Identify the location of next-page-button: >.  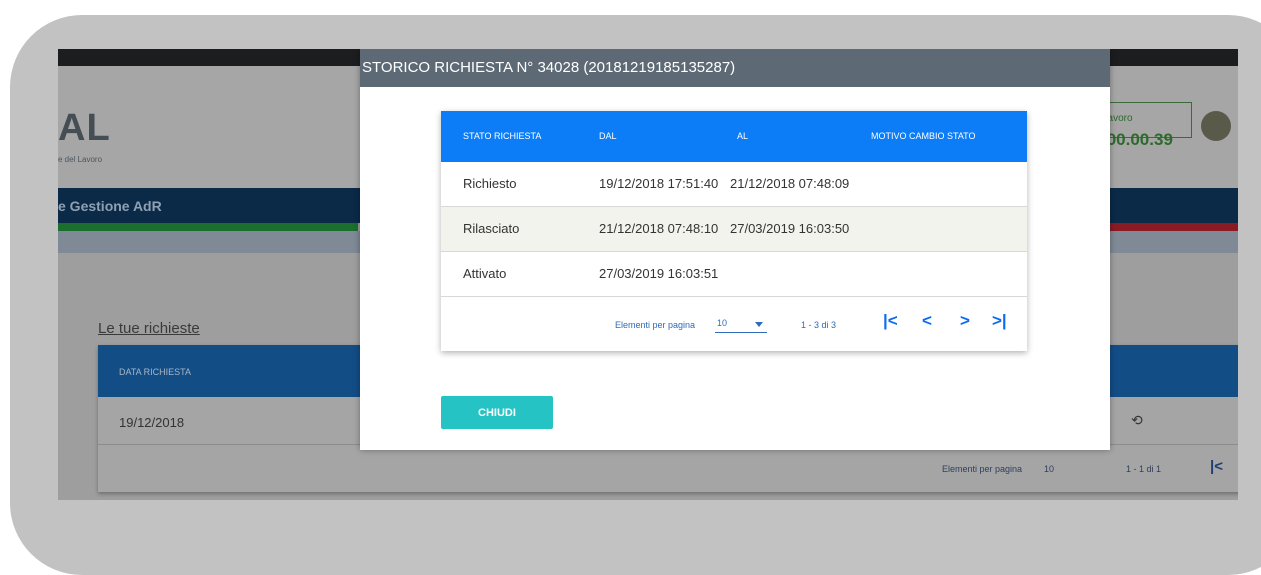
(965, 321).